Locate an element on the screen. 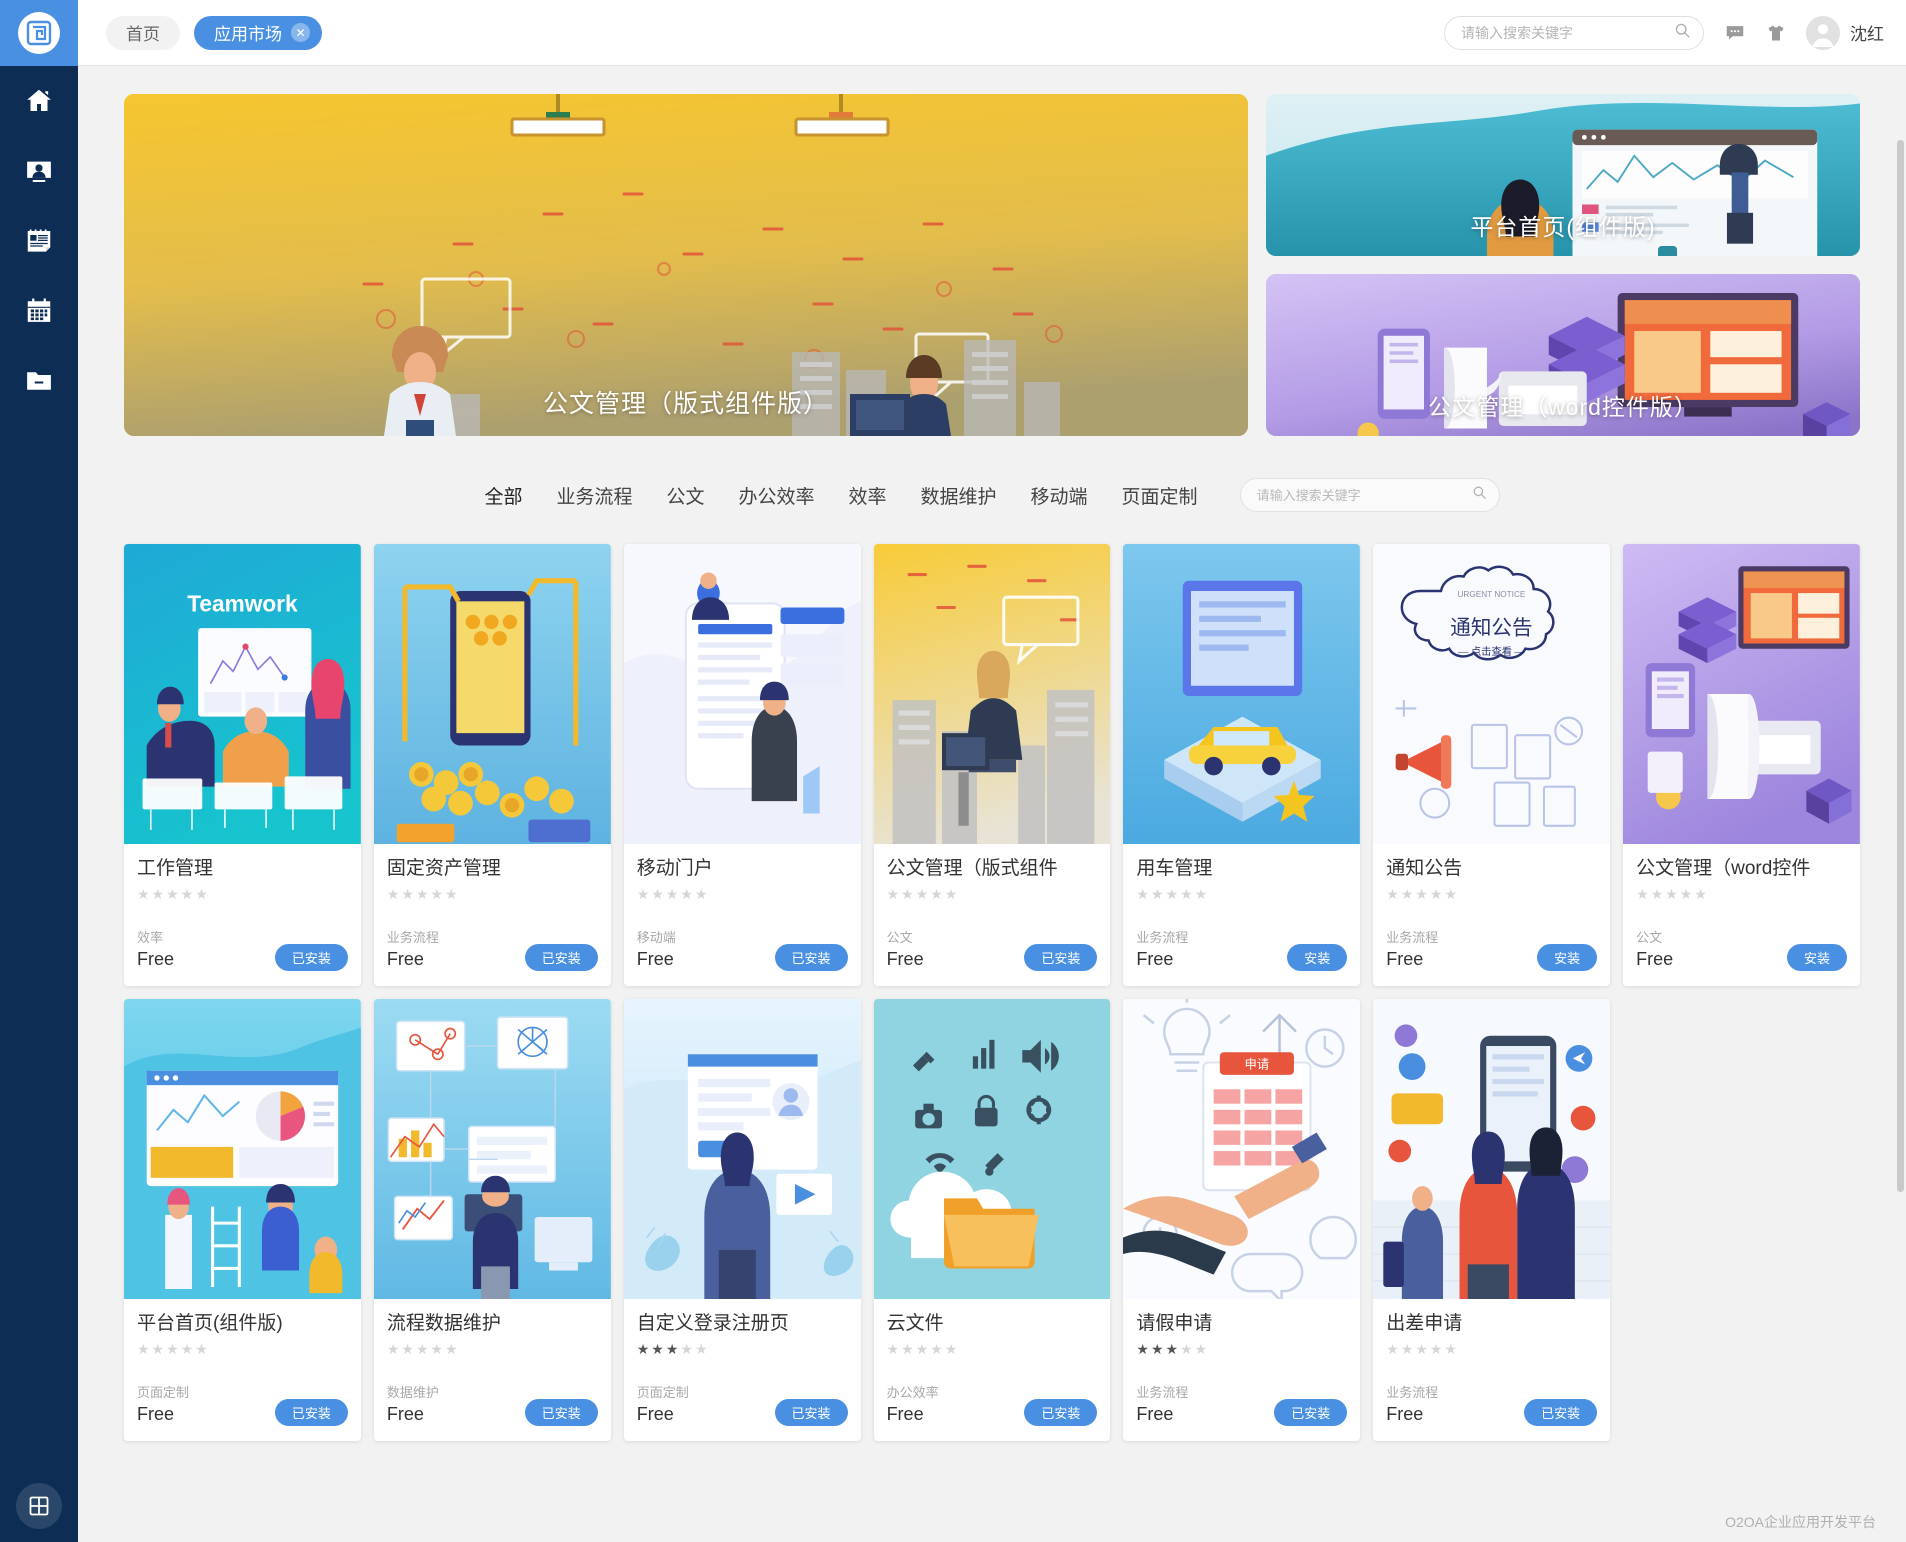  breadcrumb: 首页 应用市场 ✕ is located at coordinates (214, 32).